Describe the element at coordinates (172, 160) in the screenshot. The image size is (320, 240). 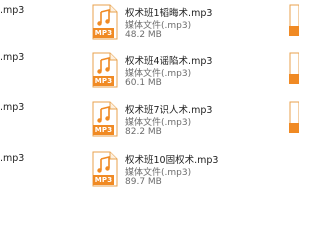
I see `file-name: 权术班10固权术.mp3` at that location.